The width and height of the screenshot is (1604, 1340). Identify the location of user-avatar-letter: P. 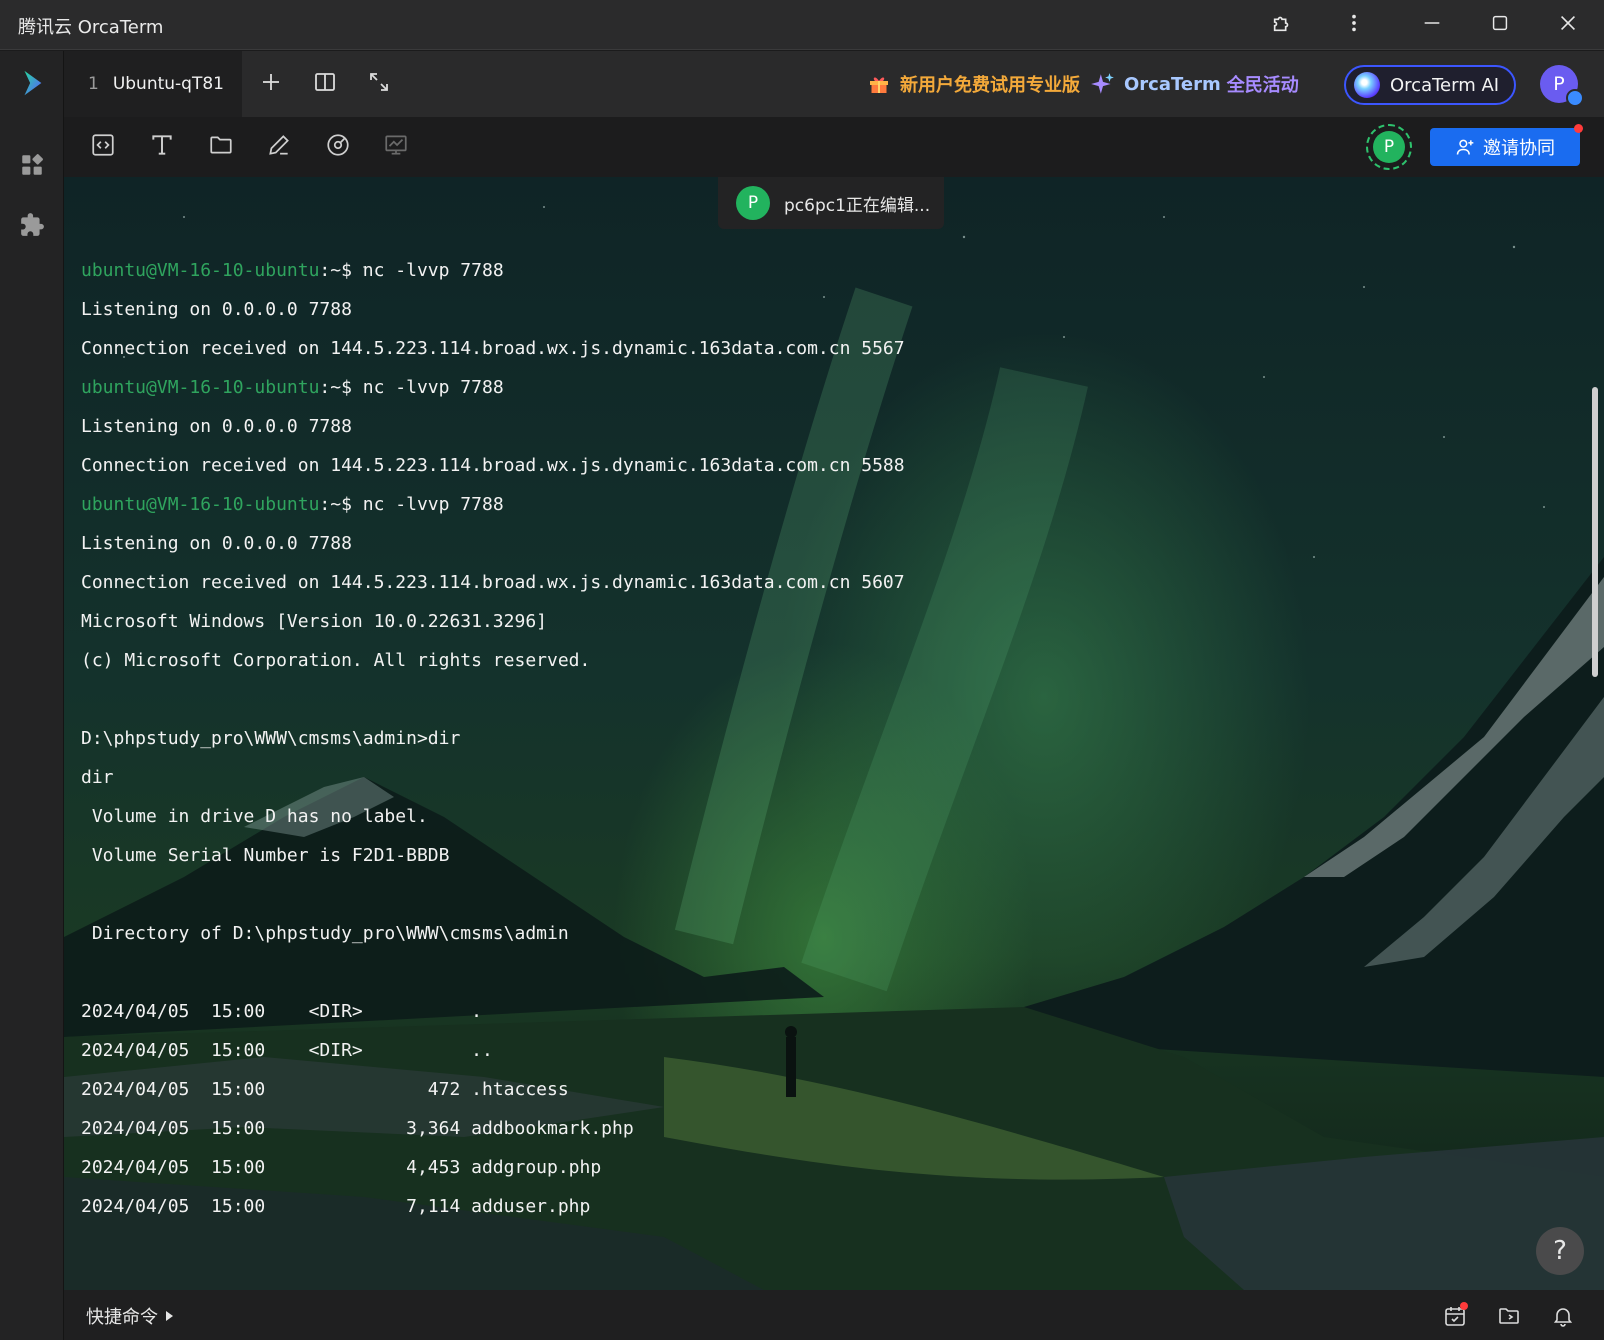
(1559, 84).